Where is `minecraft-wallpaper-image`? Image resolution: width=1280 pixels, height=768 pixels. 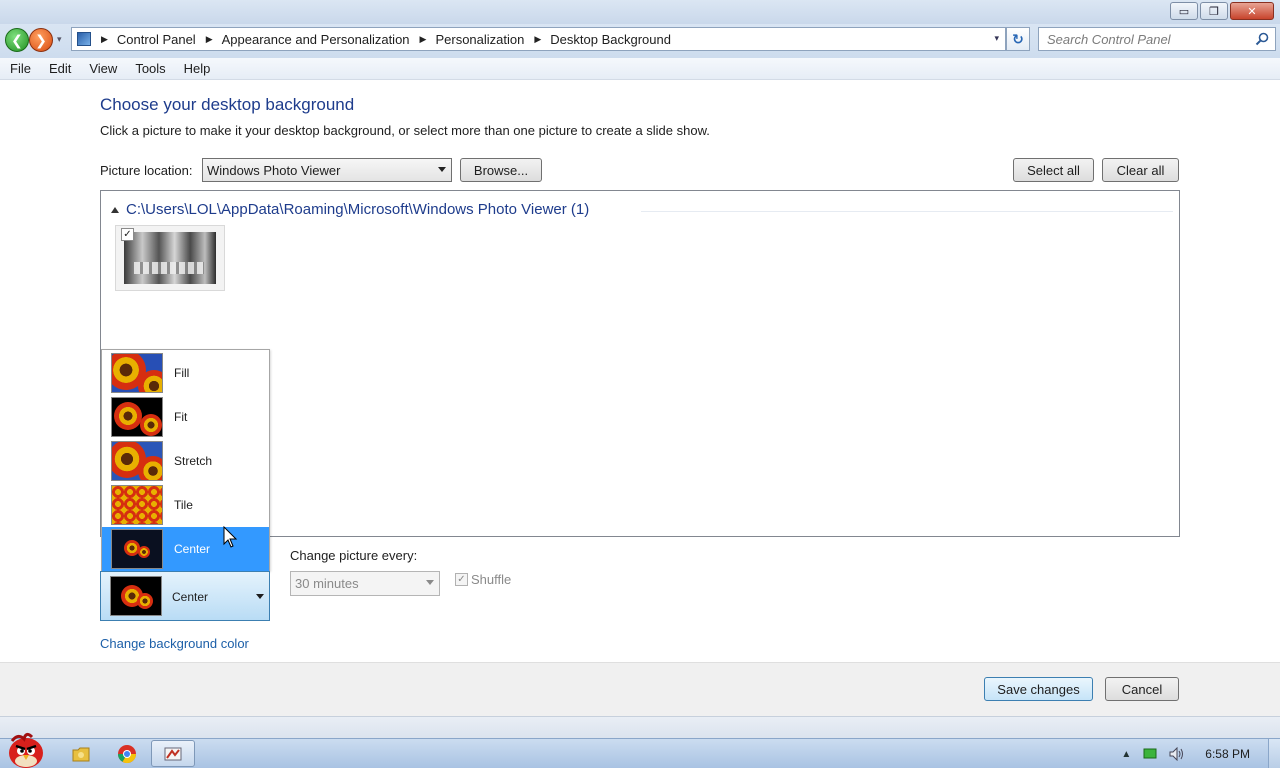 minecraft-wallpaper-image is located at coordinates (170, 258).